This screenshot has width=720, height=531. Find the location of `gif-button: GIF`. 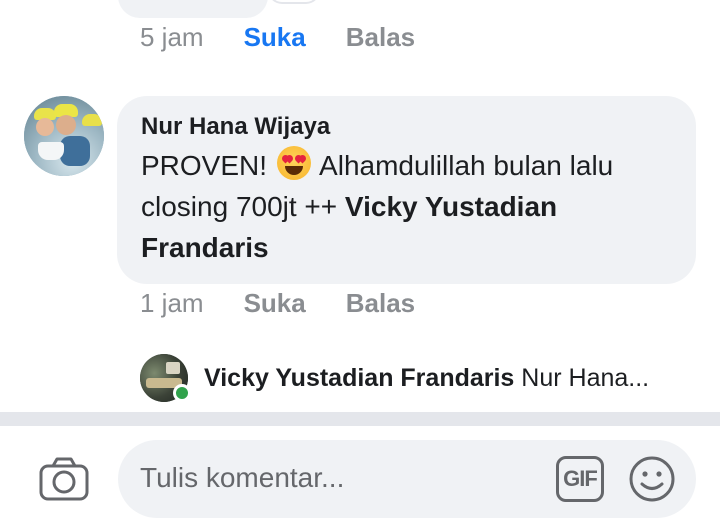

gif-button: GIF is located at coordinates (580, 479).